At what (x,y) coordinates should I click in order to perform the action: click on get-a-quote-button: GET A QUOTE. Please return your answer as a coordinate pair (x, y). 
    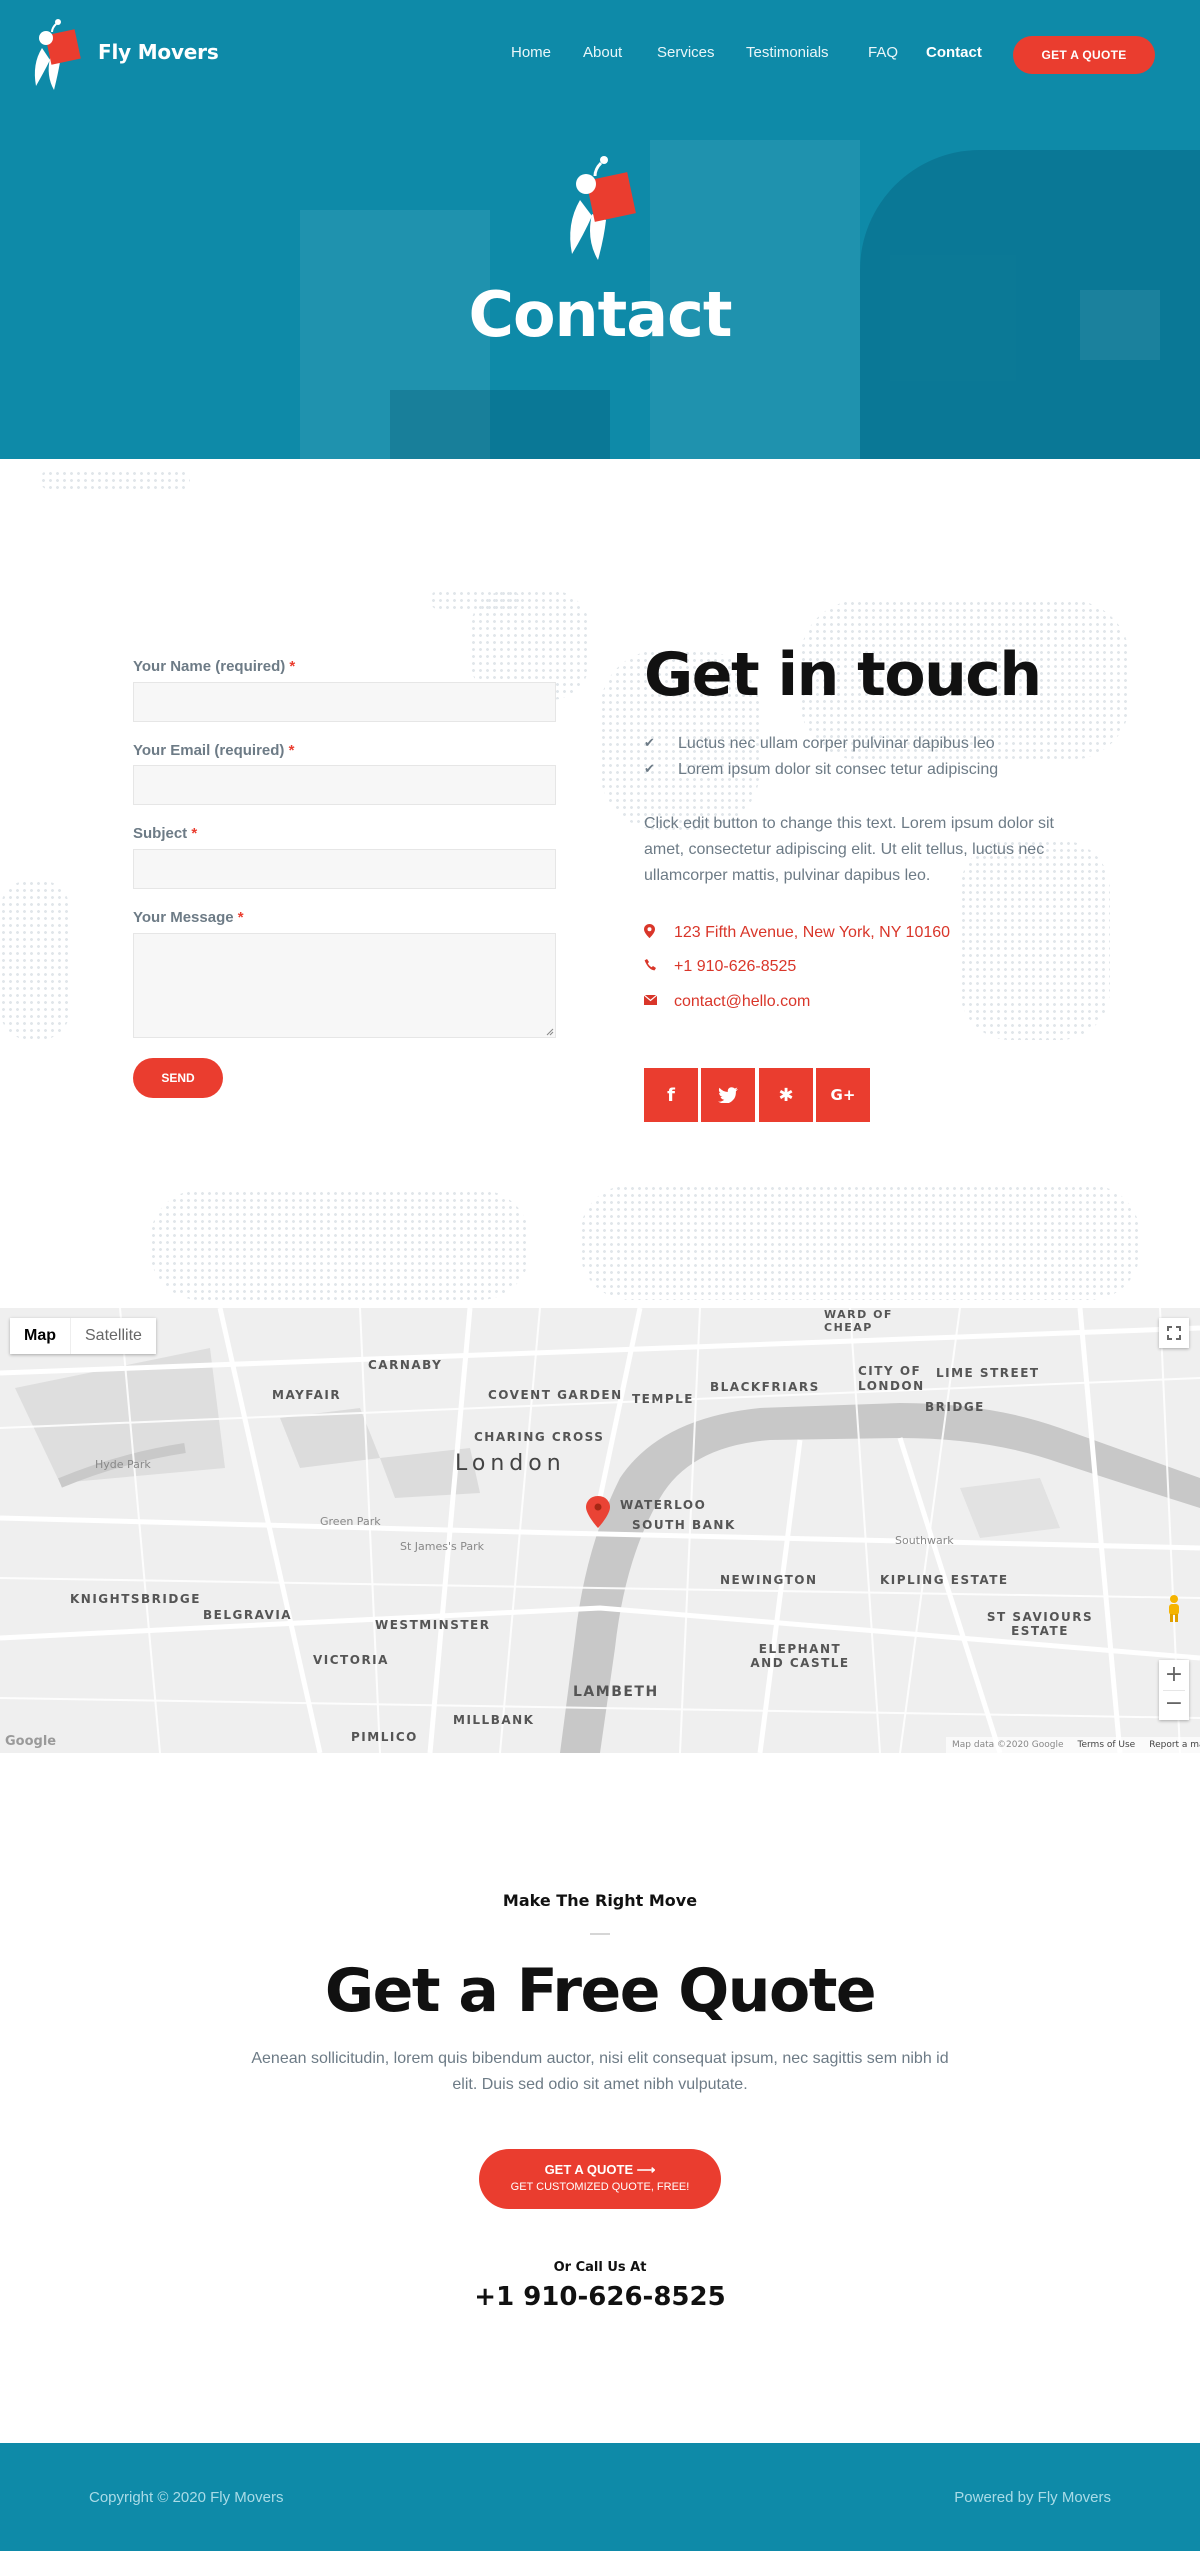
    Looking at the image, I should click on (1084, 55).